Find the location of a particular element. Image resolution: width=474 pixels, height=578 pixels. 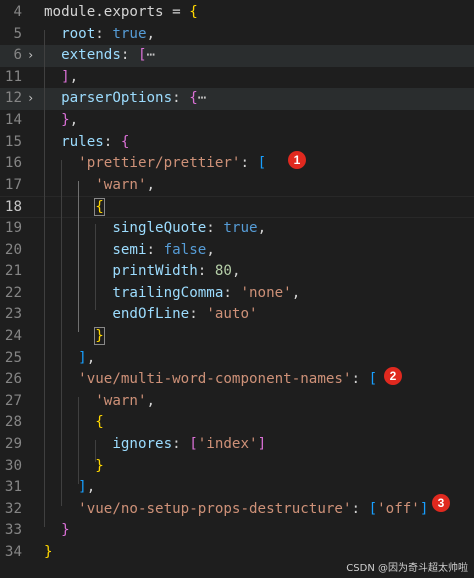

code-line: 12 › parserOptions: {⋯ is located at coordinates (237, 99).